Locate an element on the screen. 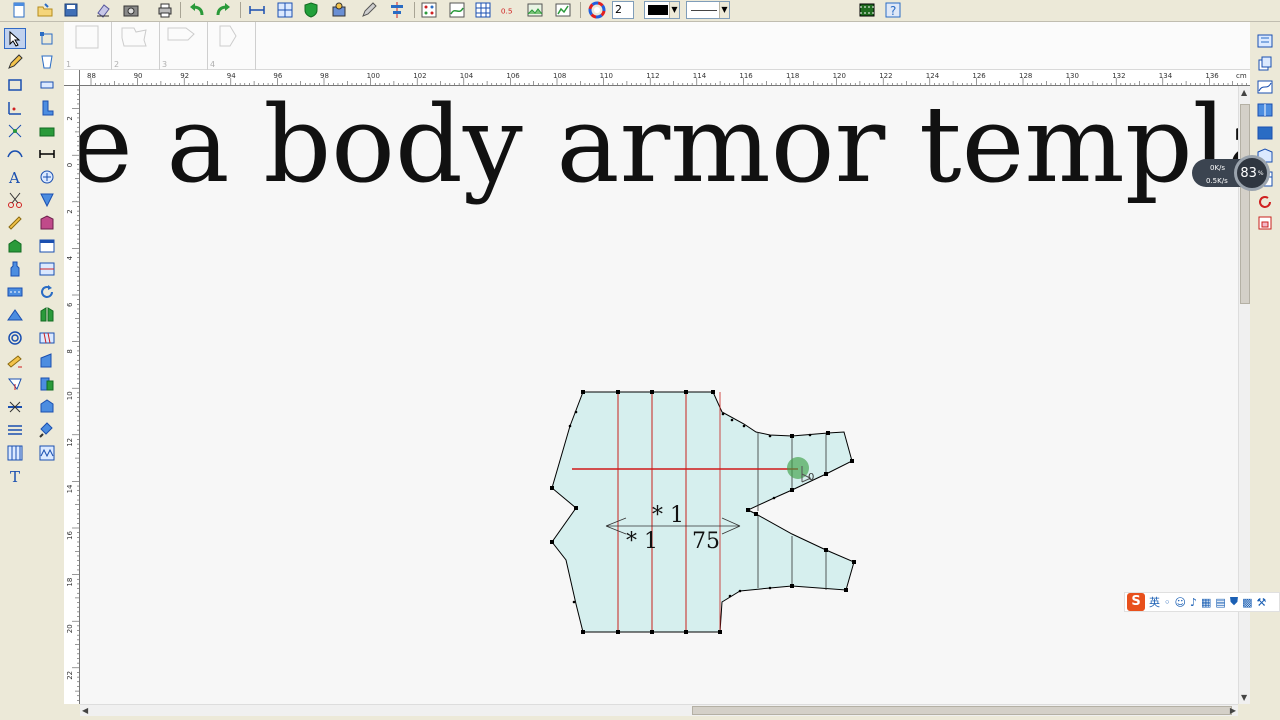 Image resolution: width=1280 pixels, height=720 pixels. pen-icon is located at coordinates (369, 10).